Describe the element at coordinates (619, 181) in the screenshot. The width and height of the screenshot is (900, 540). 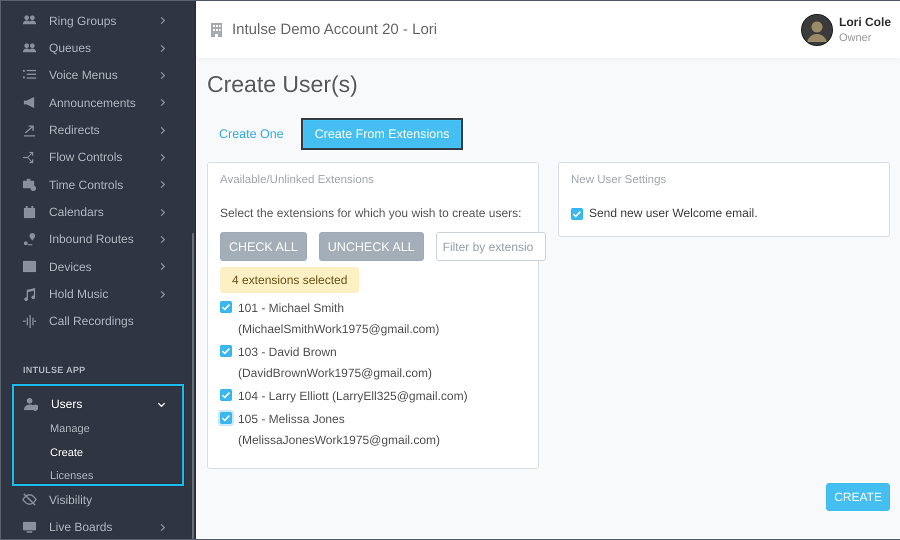
I see `card-title: New User Settings` at that location.